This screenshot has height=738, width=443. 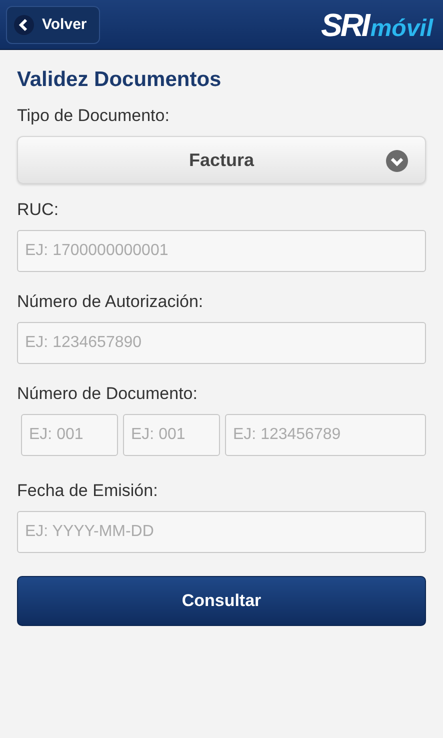 I want to click on field-label: Número de Autorización:, so click(x=110, y=302).